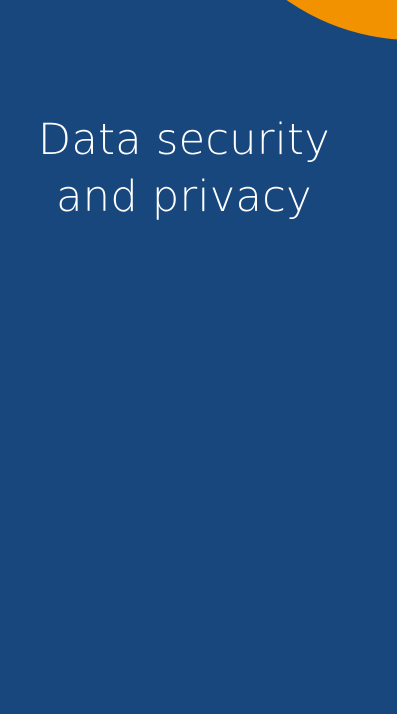  I want to click on page-title: Data security and privacy, so click(184, 169).